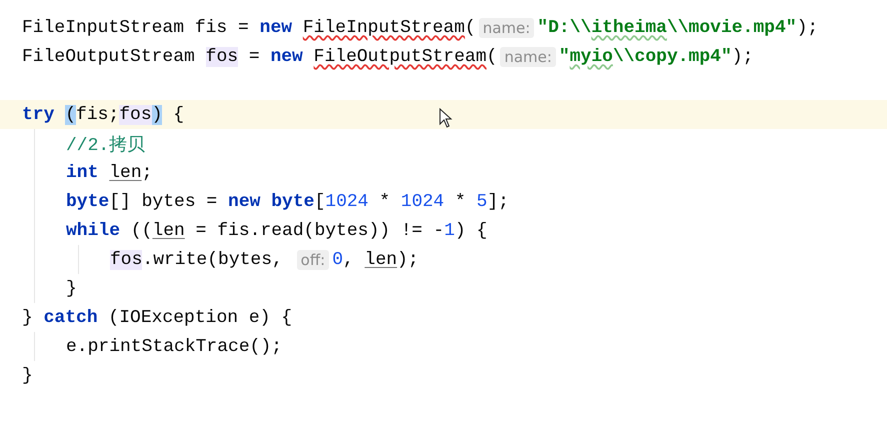  Describe the element at coordinates (672, 56) in the screenshot. I see `string-literal: \\copy.mp4"` at that location.